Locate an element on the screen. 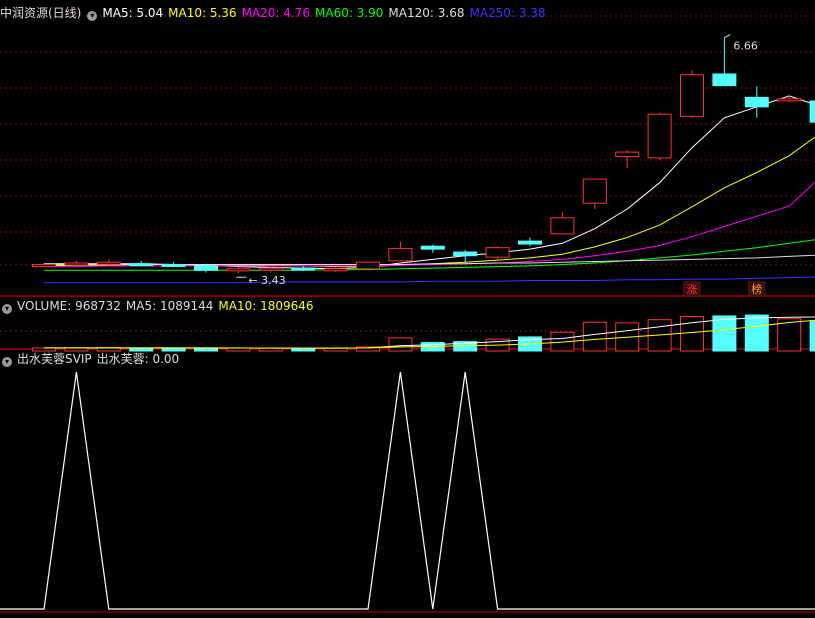  volume-menu-icon: ▾ is located at coordinates (7, 309).